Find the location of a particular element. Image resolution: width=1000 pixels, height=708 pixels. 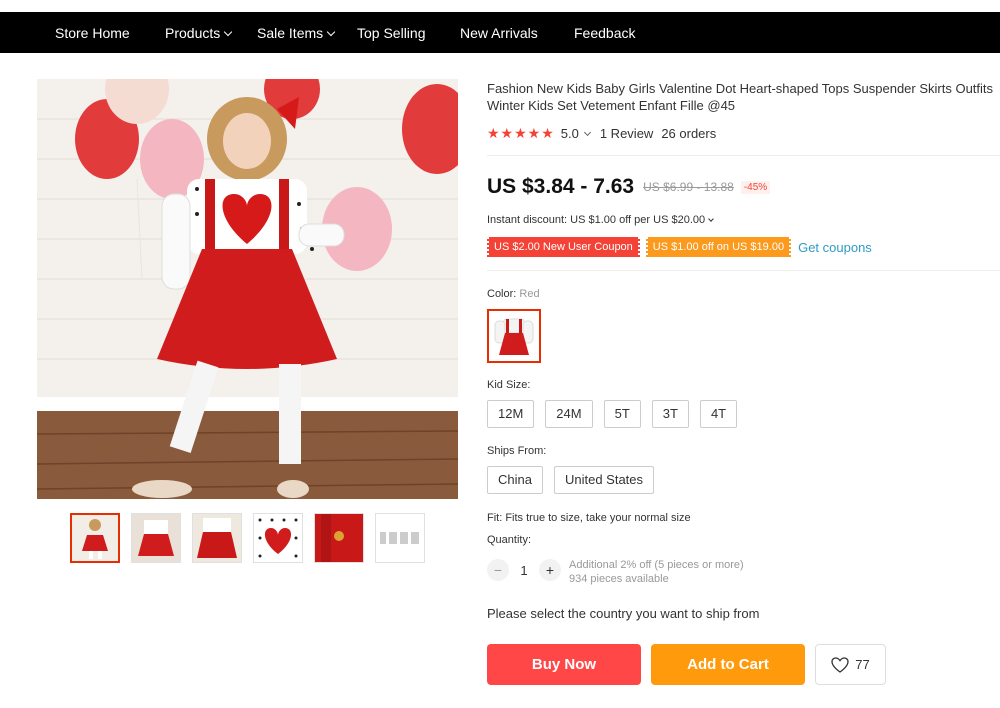

size-option: 12M is located at coordinates (511, 414).